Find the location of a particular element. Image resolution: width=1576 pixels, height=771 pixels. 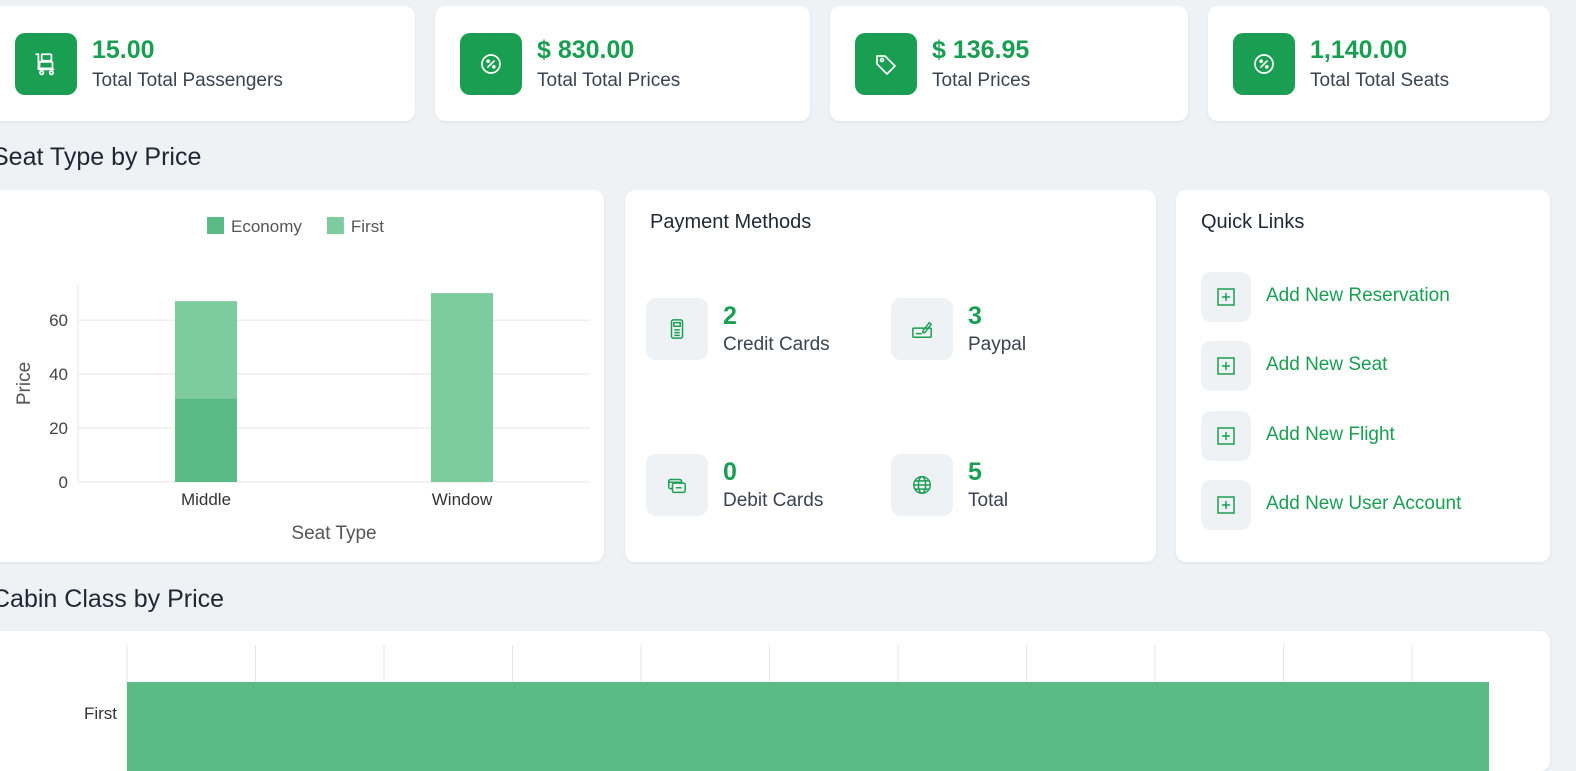

stat-value: 1,140.00 is located at coordinates (1359, 50).